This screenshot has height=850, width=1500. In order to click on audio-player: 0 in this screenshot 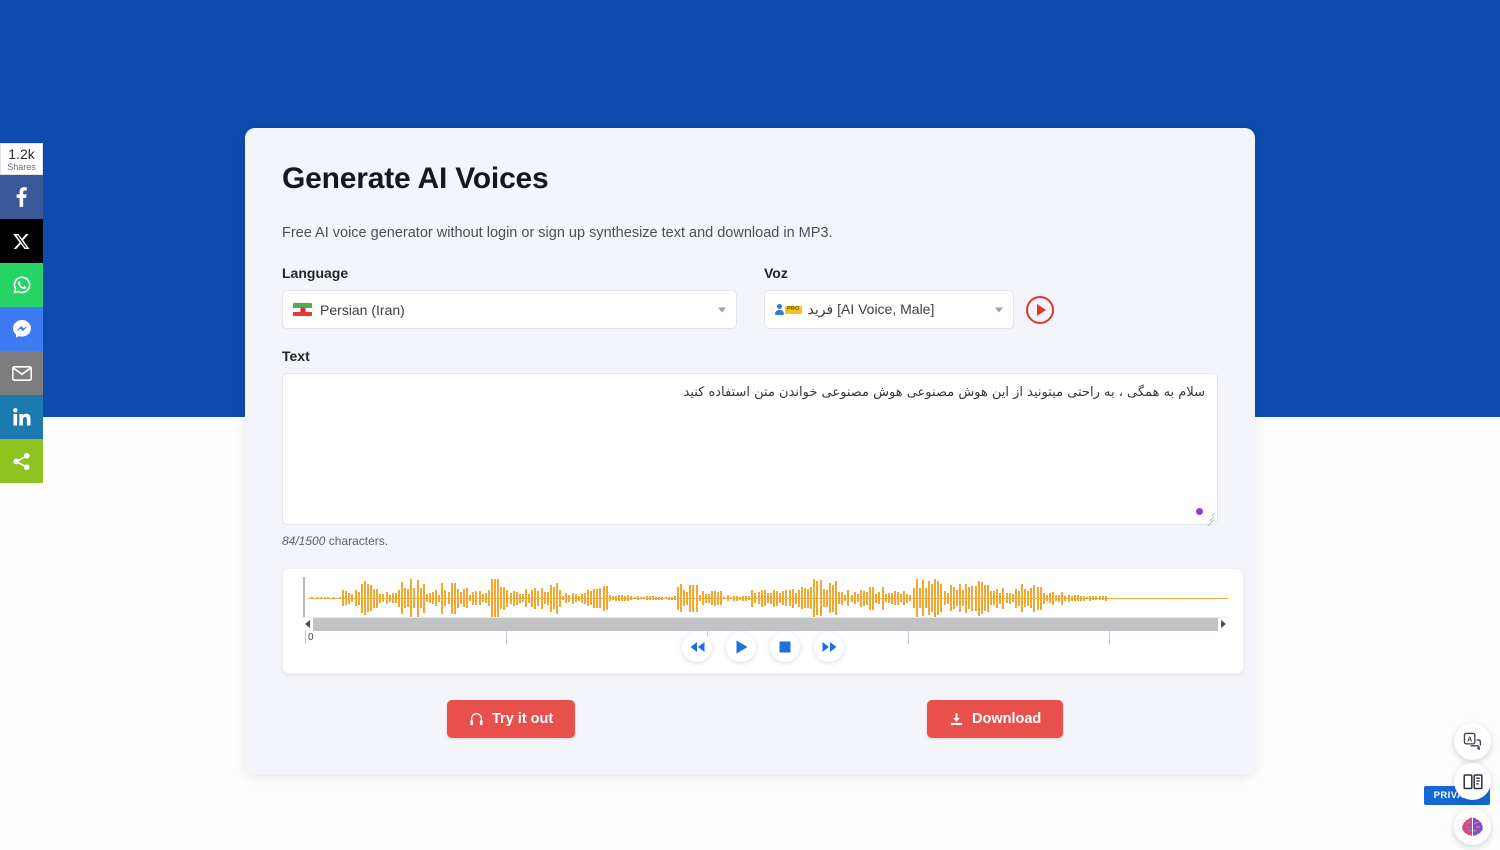, I will do `click(763, 621)`.